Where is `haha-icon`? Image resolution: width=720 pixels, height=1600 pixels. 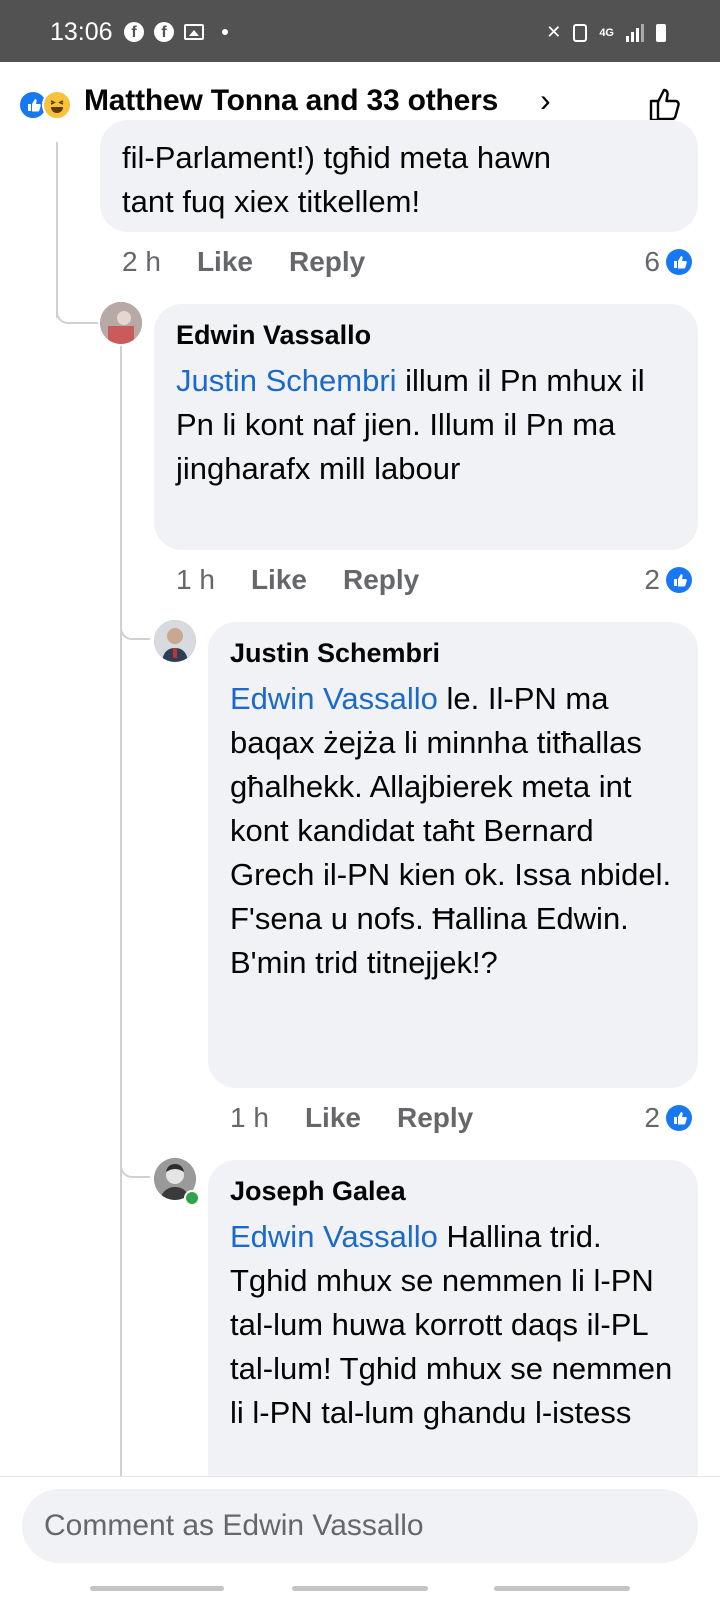
haha-icon is located at coordinates (57, 105).